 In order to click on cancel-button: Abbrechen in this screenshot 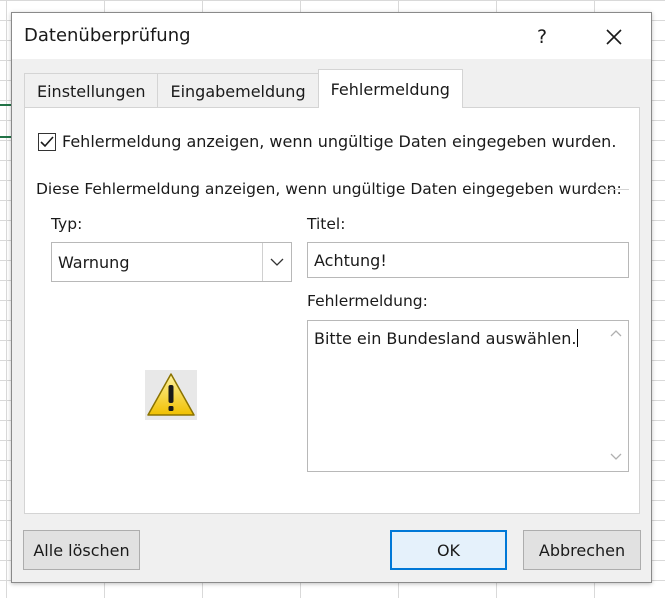, I will do `click(582, 550)`.